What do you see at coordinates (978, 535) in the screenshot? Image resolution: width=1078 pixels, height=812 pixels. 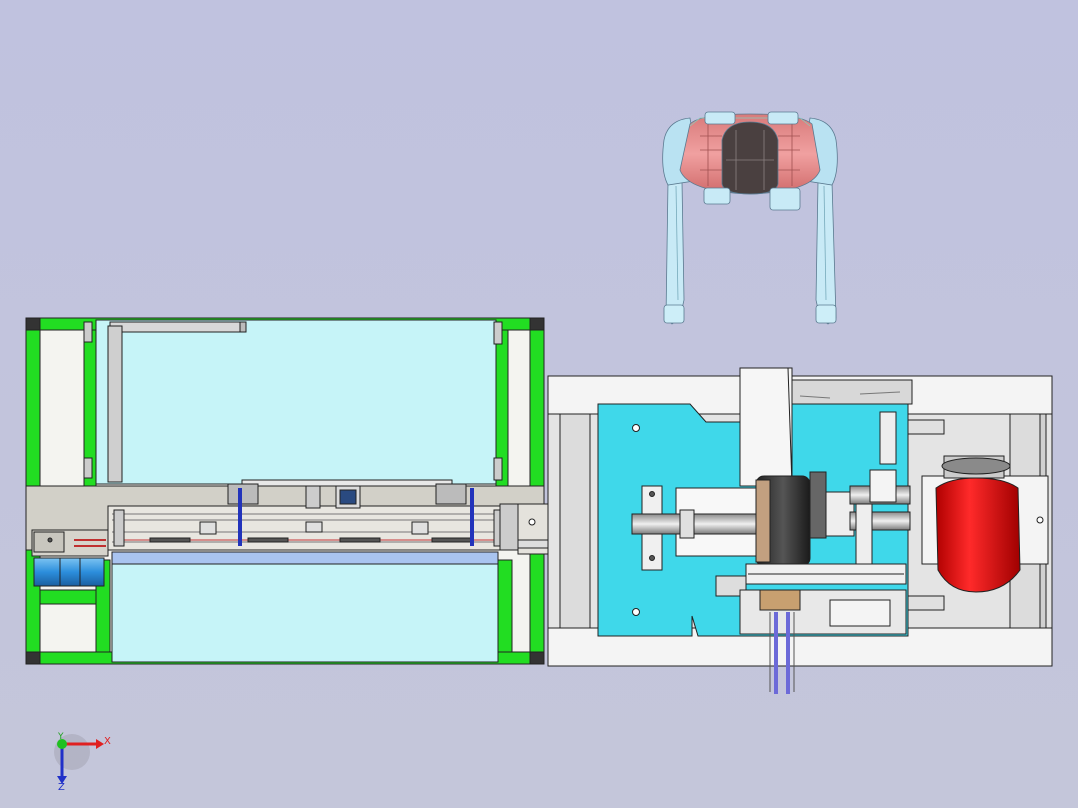 I see `red-motor` at bounding box center [978, 535].